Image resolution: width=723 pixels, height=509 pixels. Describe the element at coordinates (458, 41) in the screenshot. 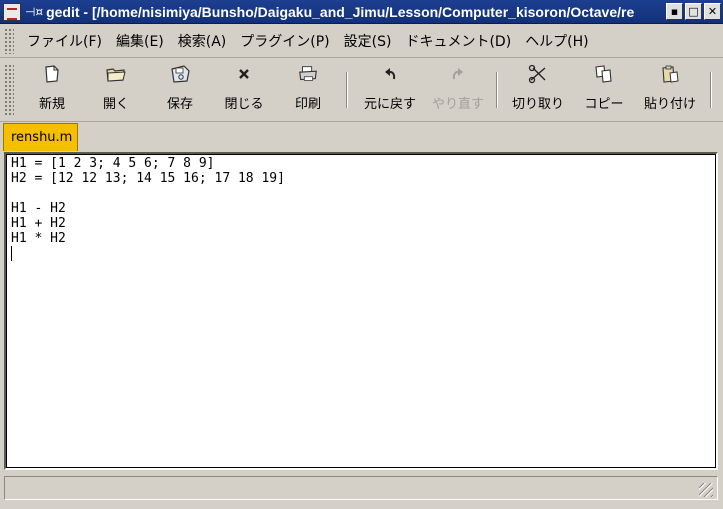

I see `menu-documents: ドキュメント(D)` at that location.